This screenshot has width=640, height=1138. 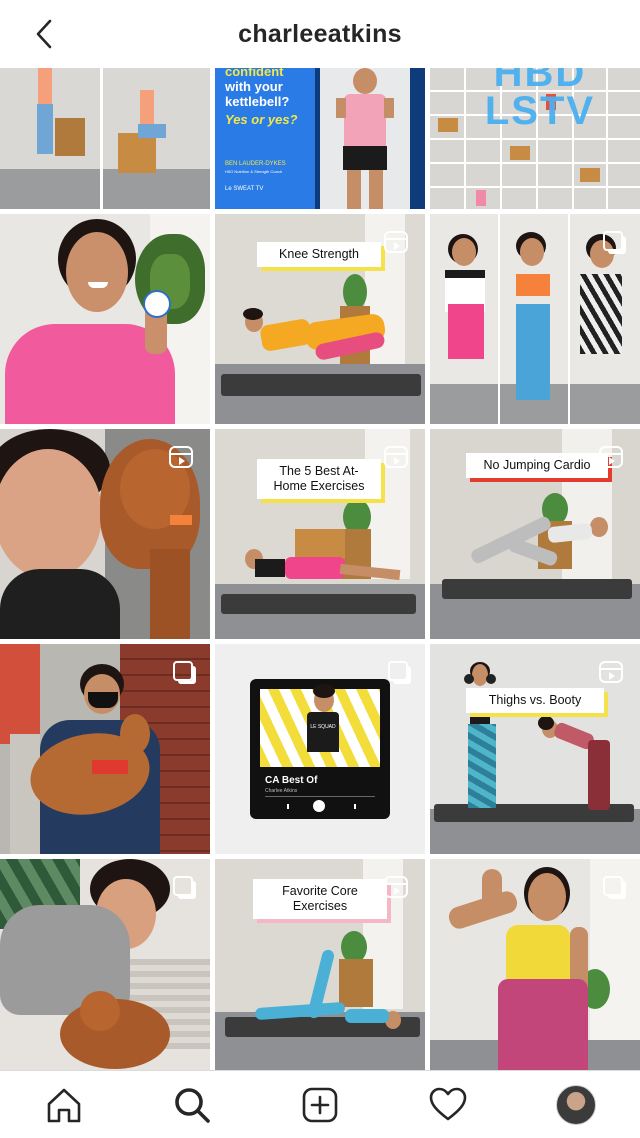 I want to click on chevron-left-icon, so click(x=44, y=34).